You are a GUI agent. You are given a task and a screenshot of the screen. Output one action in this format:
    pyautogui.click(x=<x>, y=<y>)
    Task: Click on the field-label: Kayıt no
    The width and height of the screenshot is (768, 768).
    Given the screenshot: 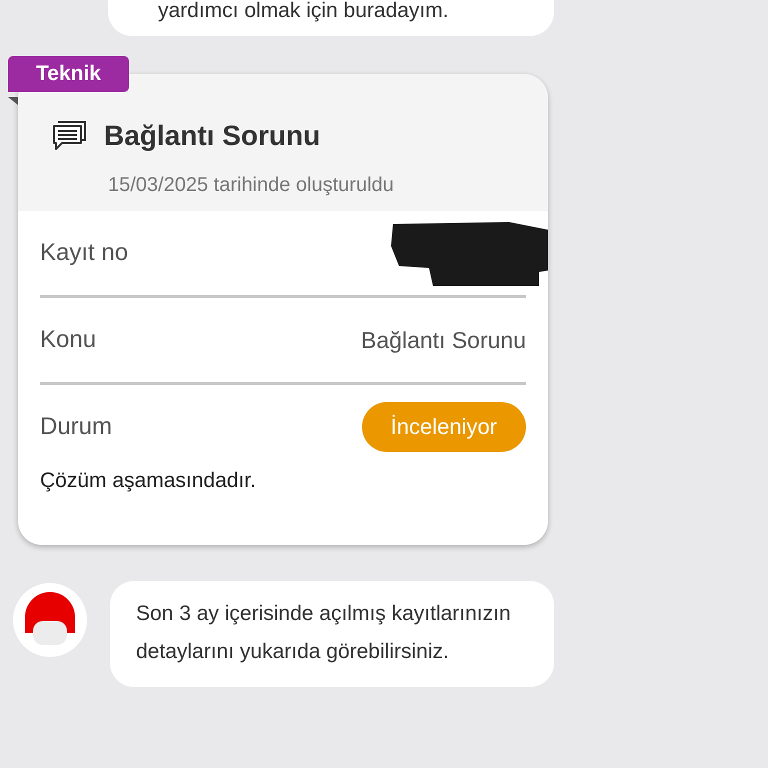 What is the action you would take?
    pyautogui.click(x=84, y=253)
    